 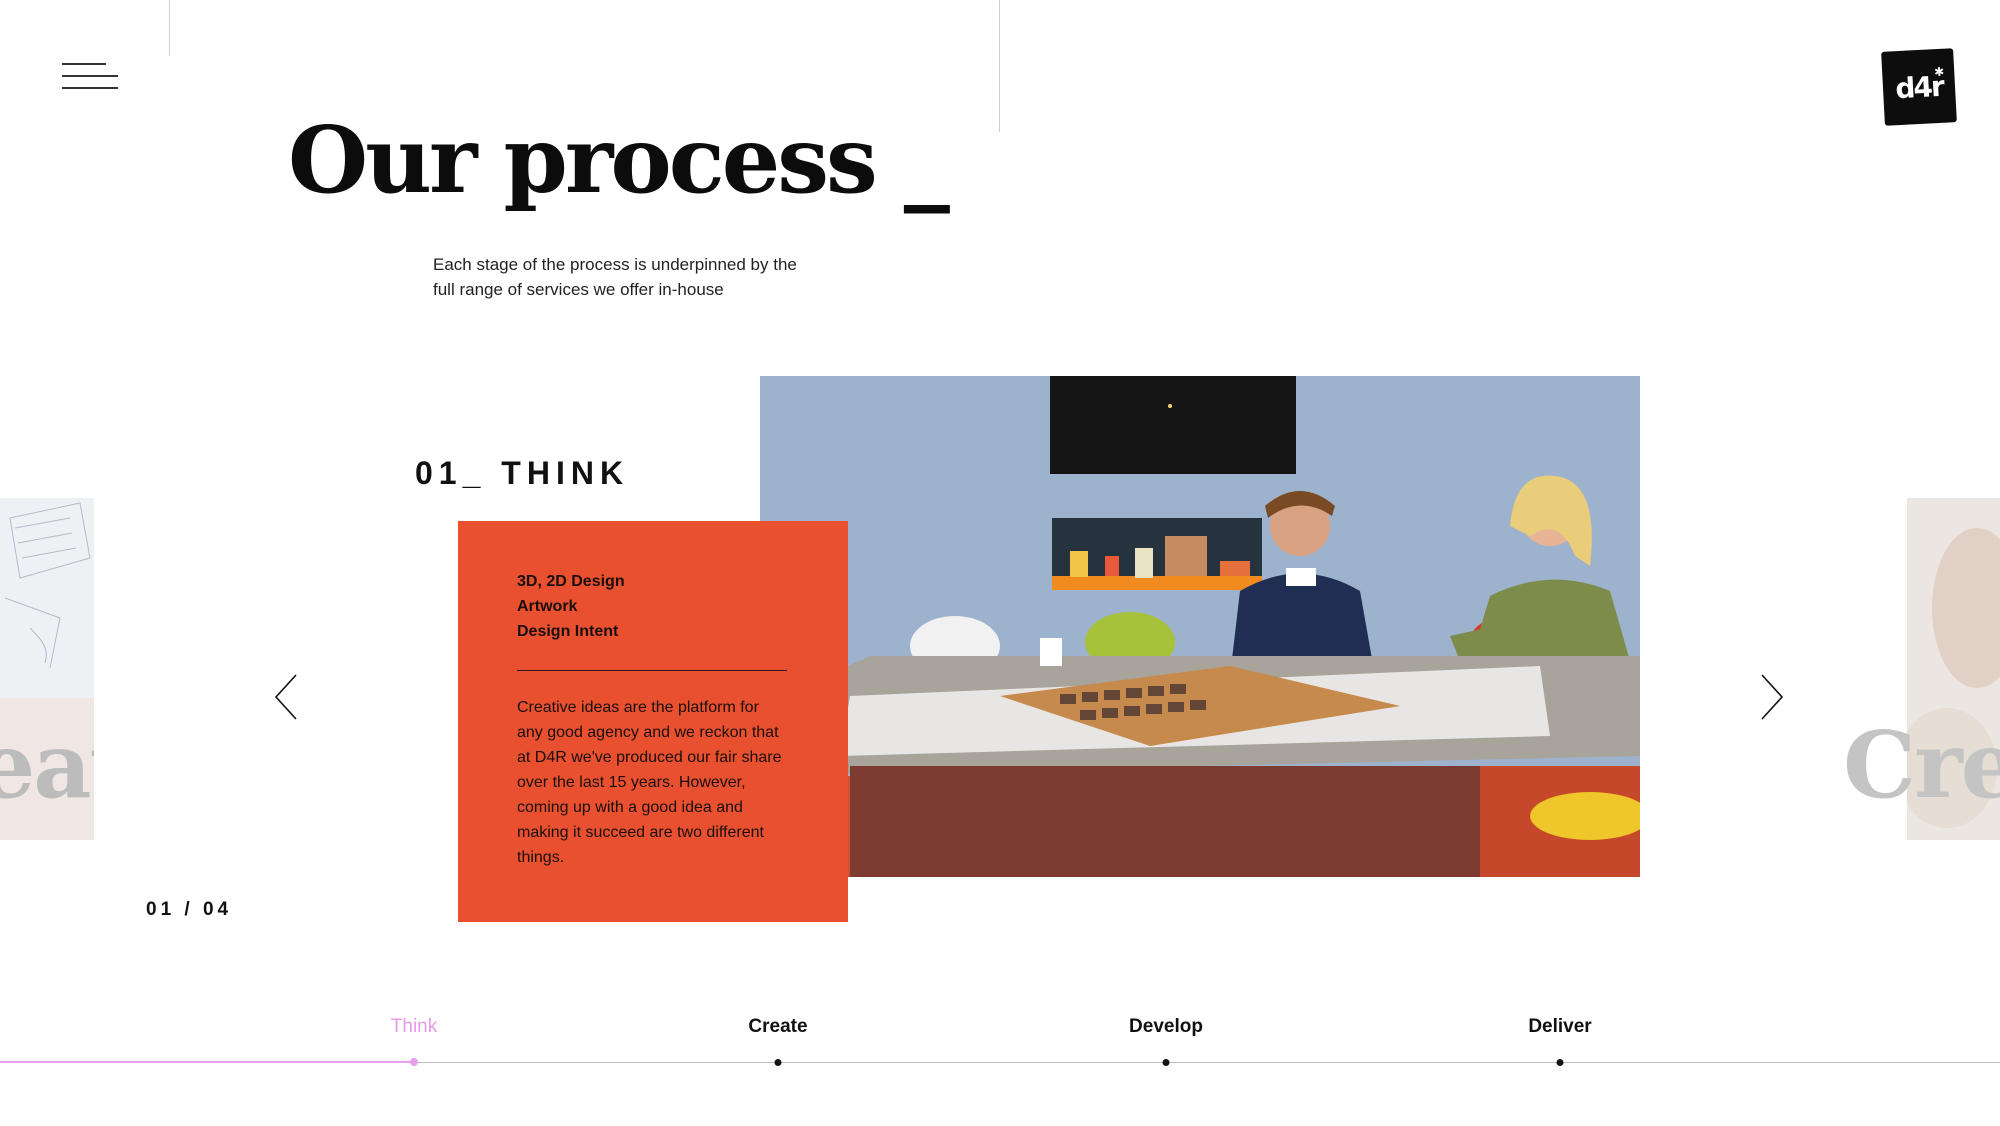 I want to click on timeline-step-develop: Develop, so click(x=1166, y=1027).